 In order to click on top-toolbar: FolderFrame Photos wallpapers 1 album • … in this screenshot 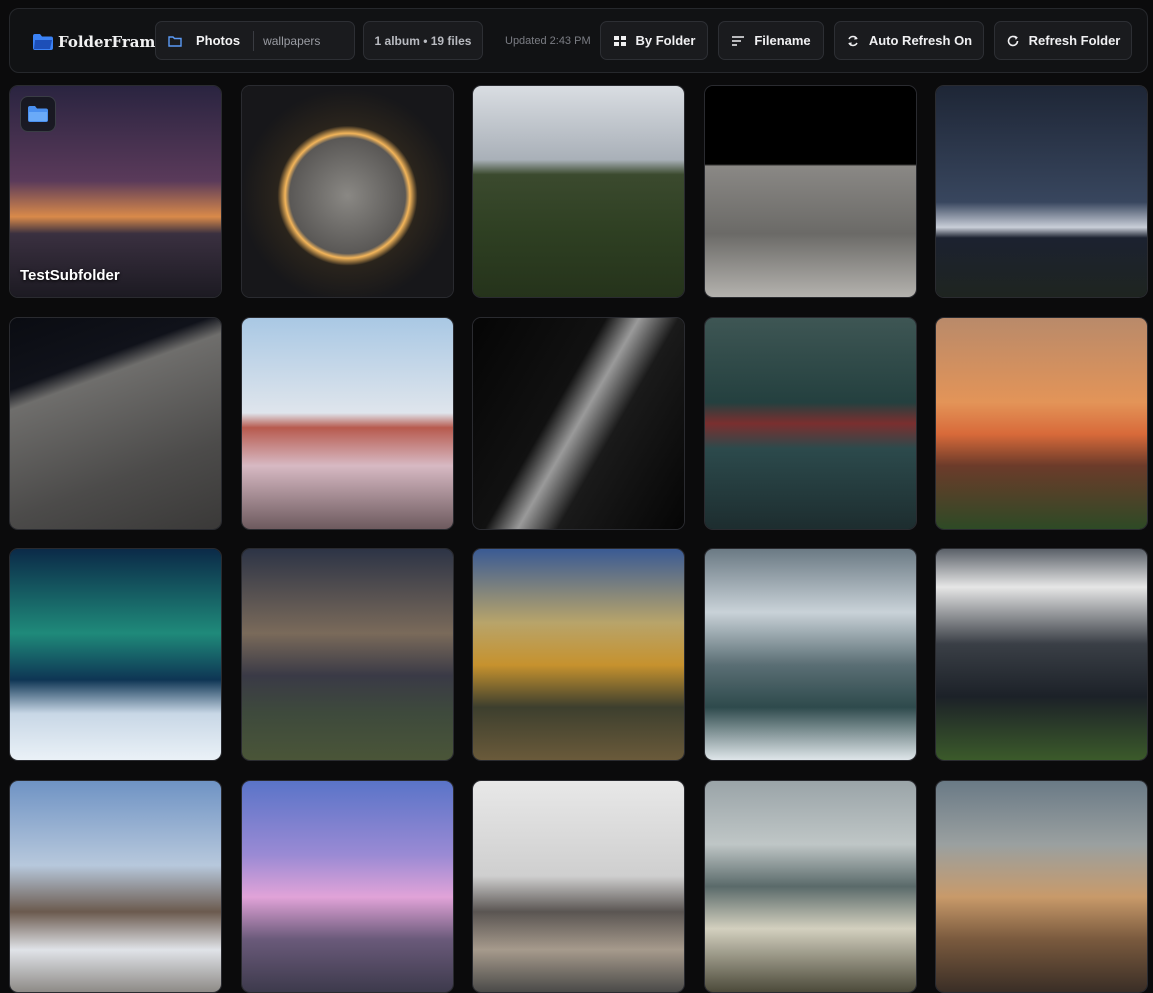, I will do `click(578, 40)`.